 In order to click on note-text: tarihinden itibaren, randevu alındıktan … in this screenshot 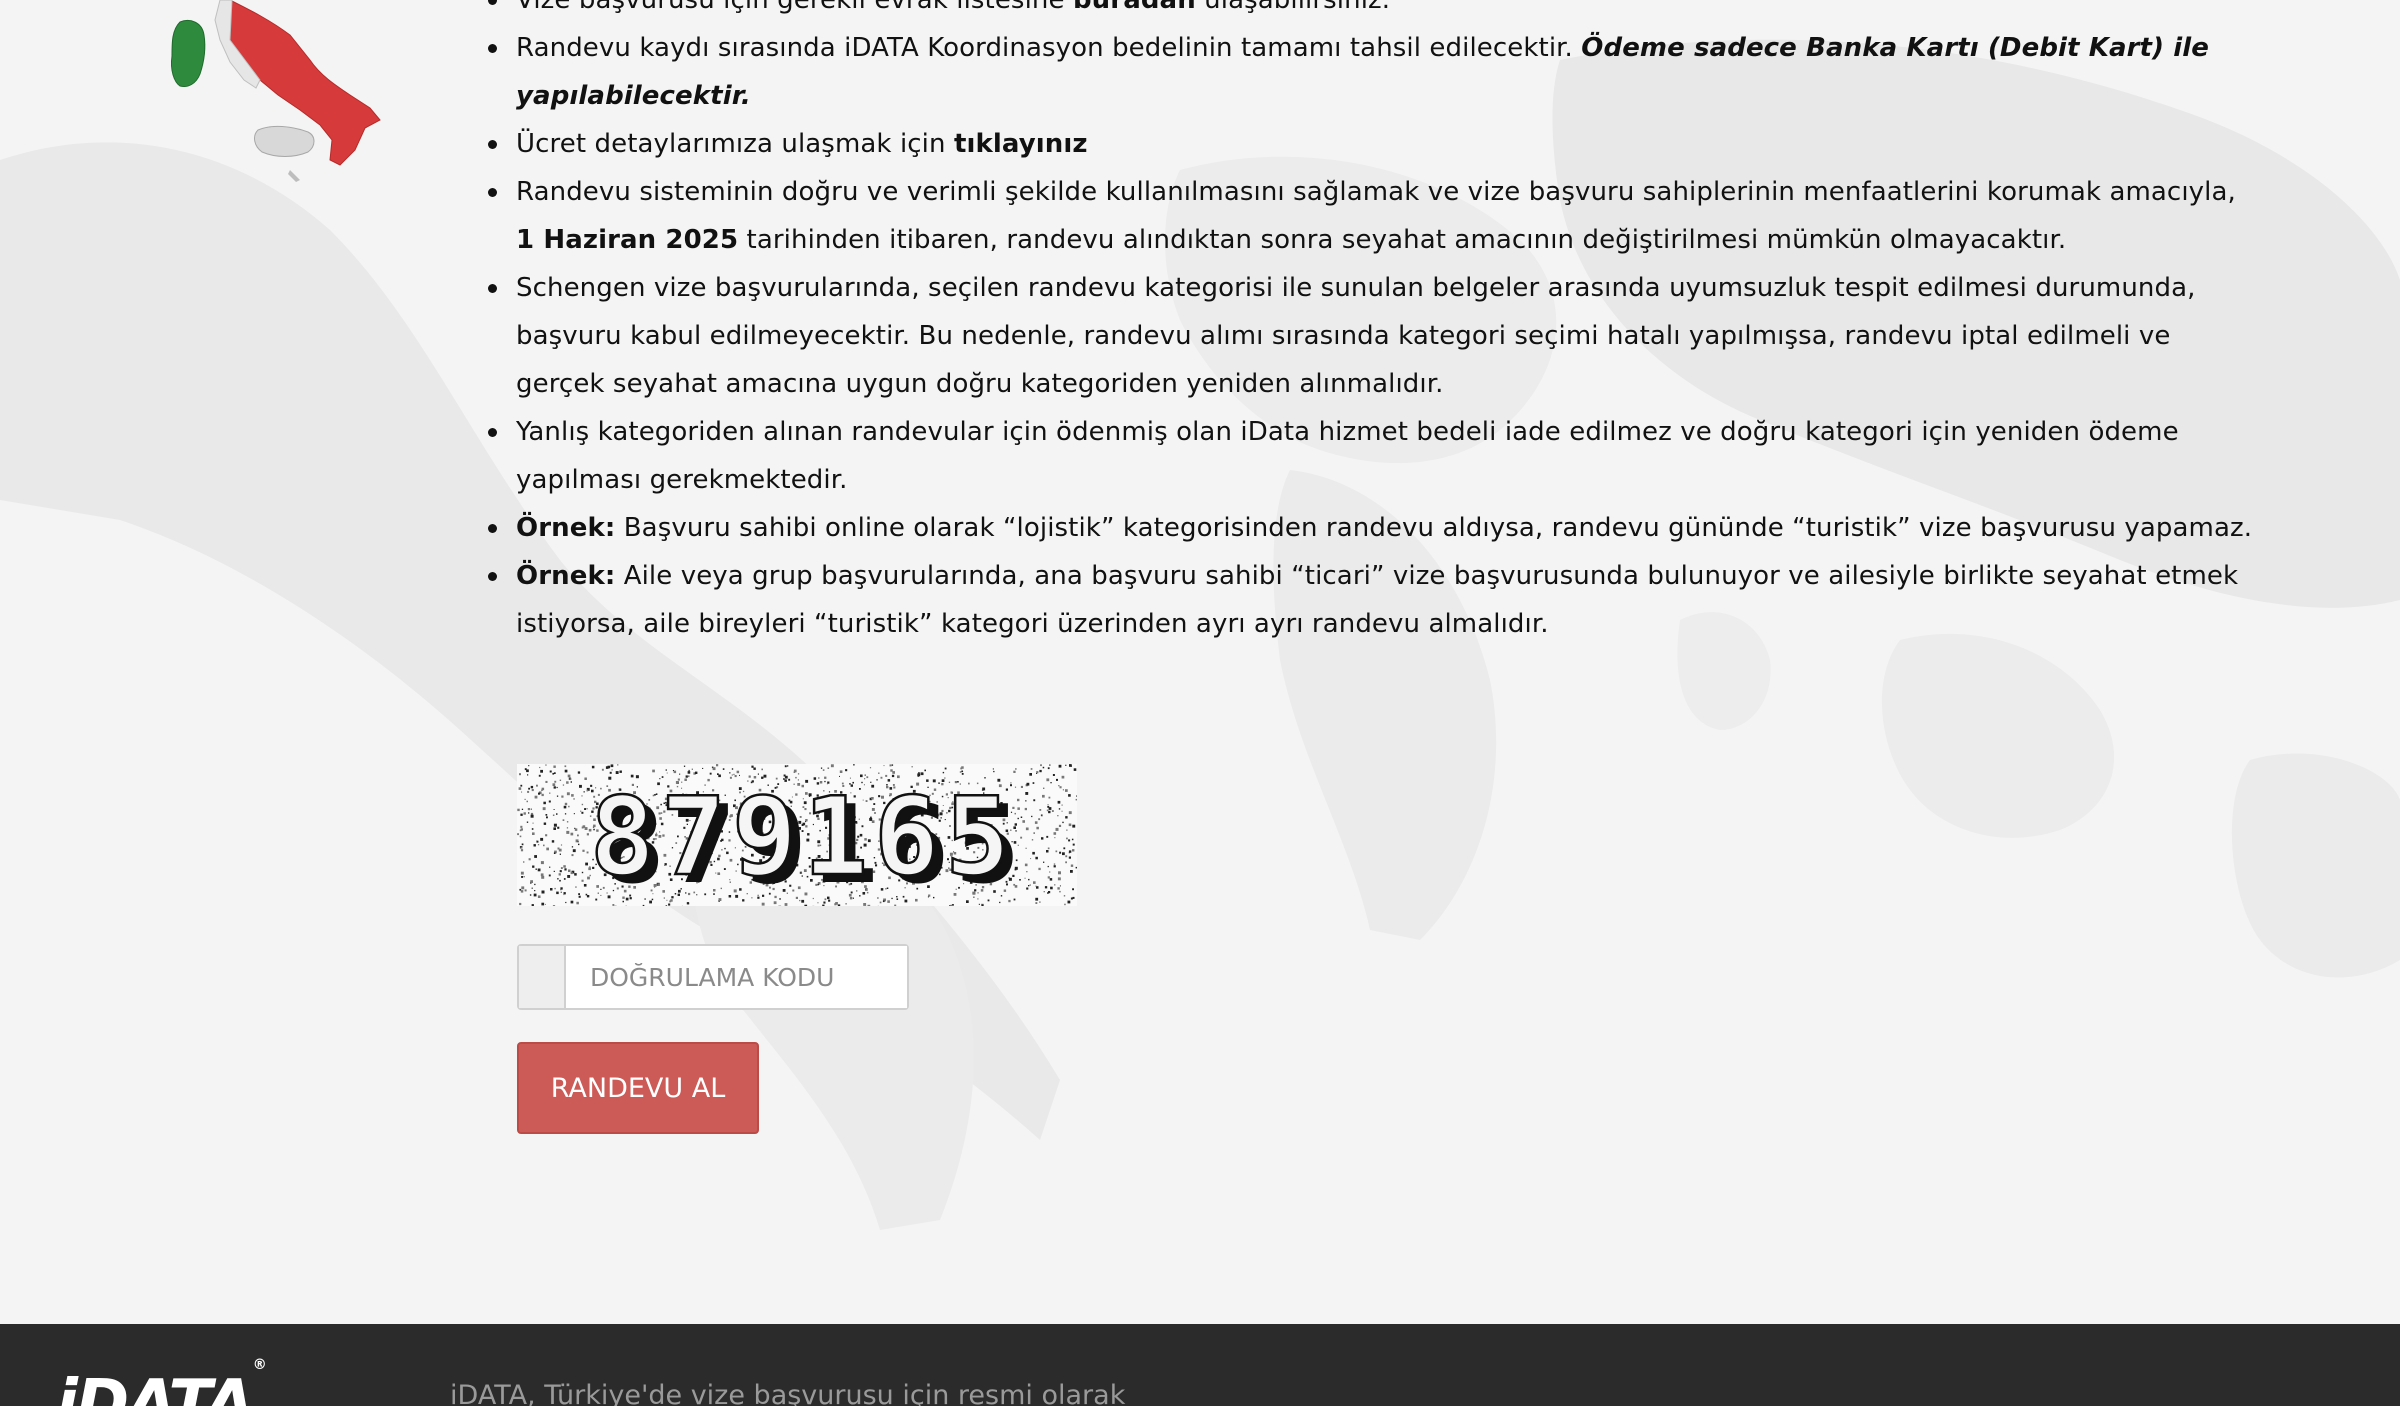, I will do `click(1402, 240)`.